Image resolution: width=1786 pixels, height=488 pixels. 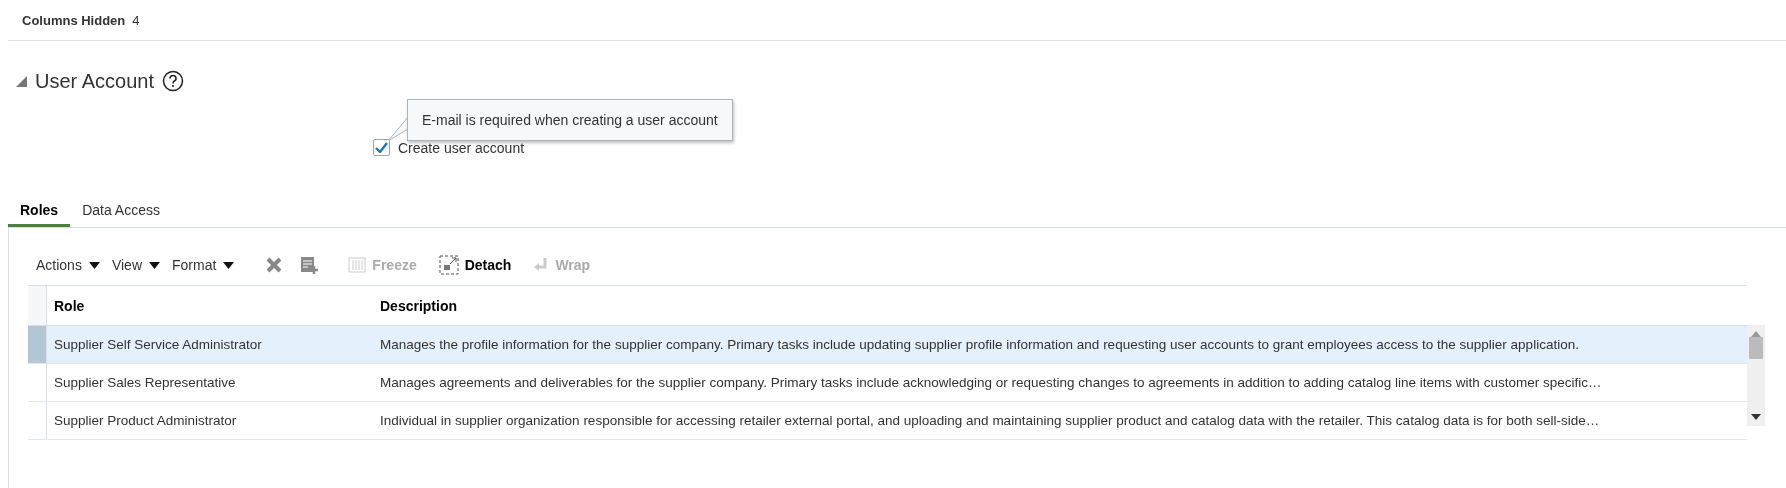 I want to click on table-cell-text: Supplier Sales Representative, so click(x=145, y=382).